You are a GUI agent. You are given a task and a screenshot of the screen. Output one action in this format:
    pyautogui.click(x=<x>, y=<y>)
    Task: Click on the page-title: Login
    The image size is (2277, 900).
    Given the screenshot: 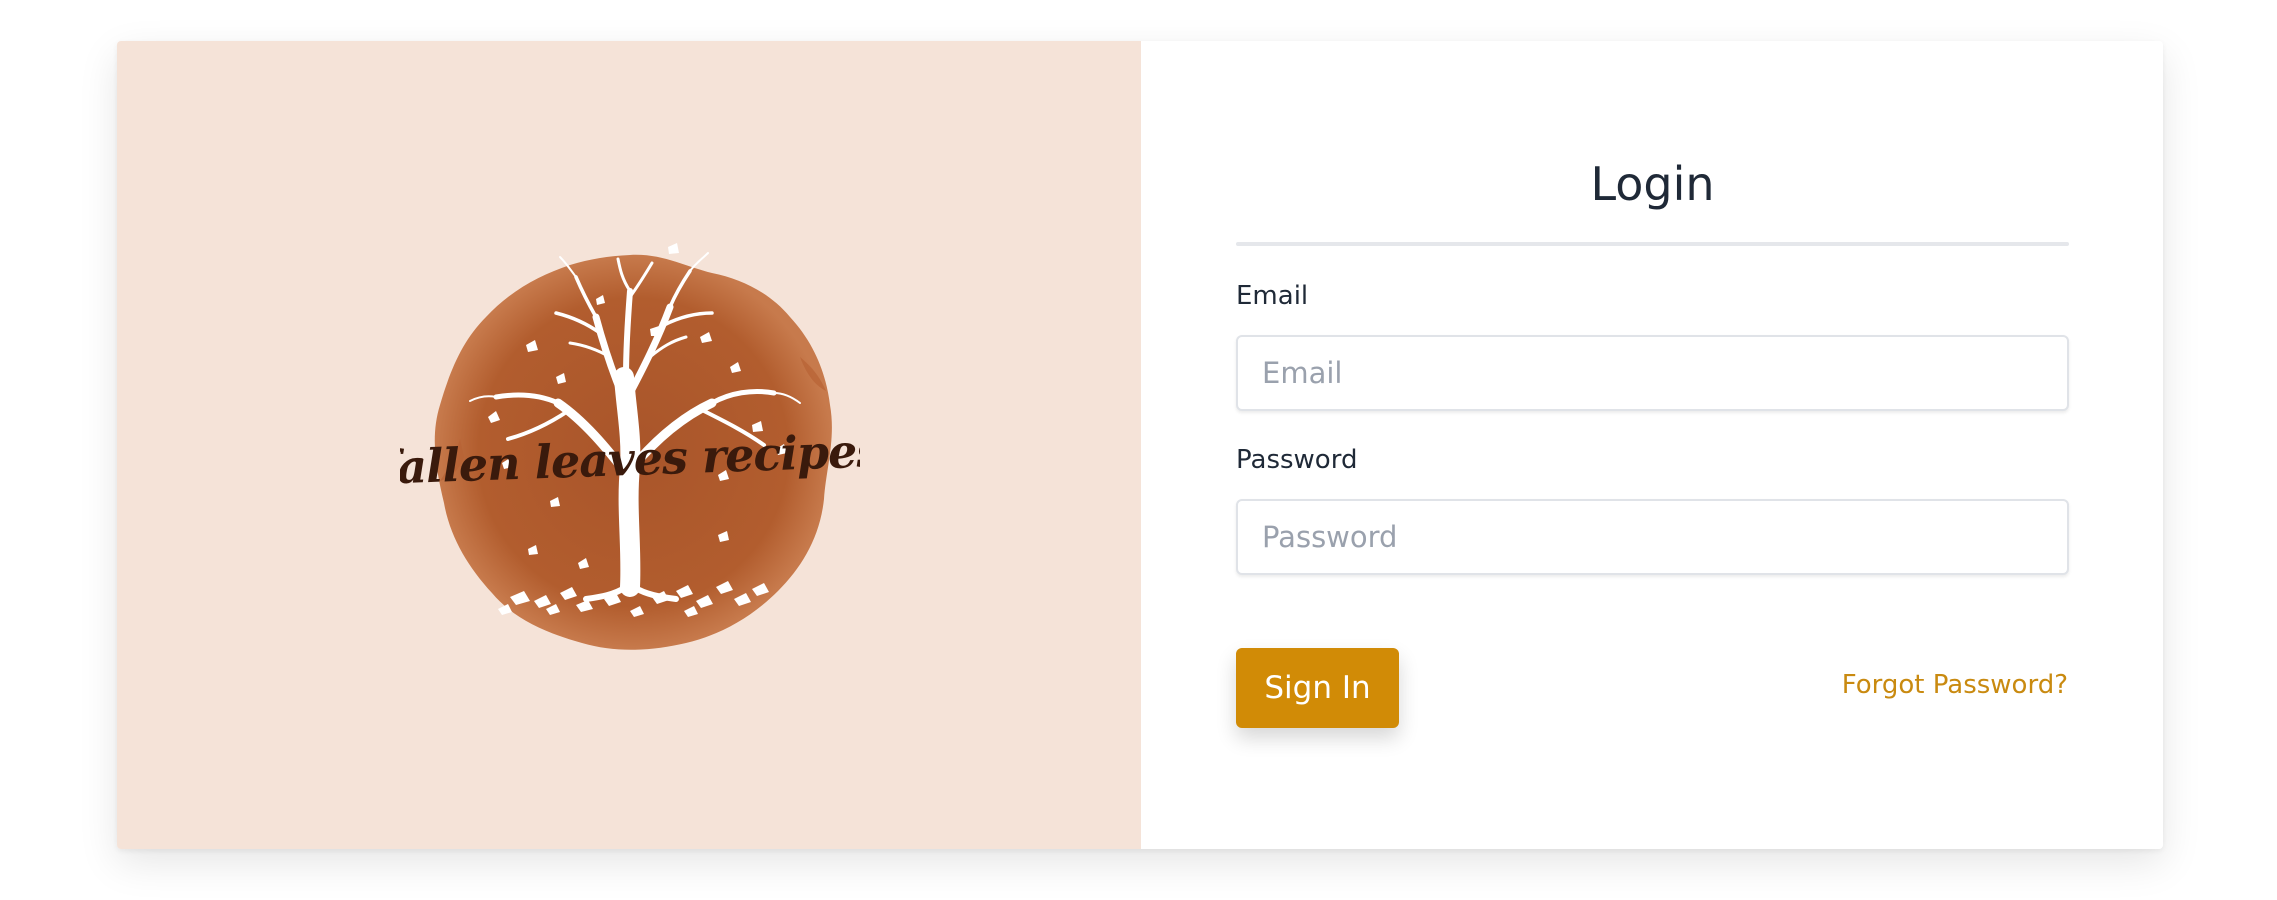 What is the action you would take?
    pyautogui.click(x=1652, y=184)
    